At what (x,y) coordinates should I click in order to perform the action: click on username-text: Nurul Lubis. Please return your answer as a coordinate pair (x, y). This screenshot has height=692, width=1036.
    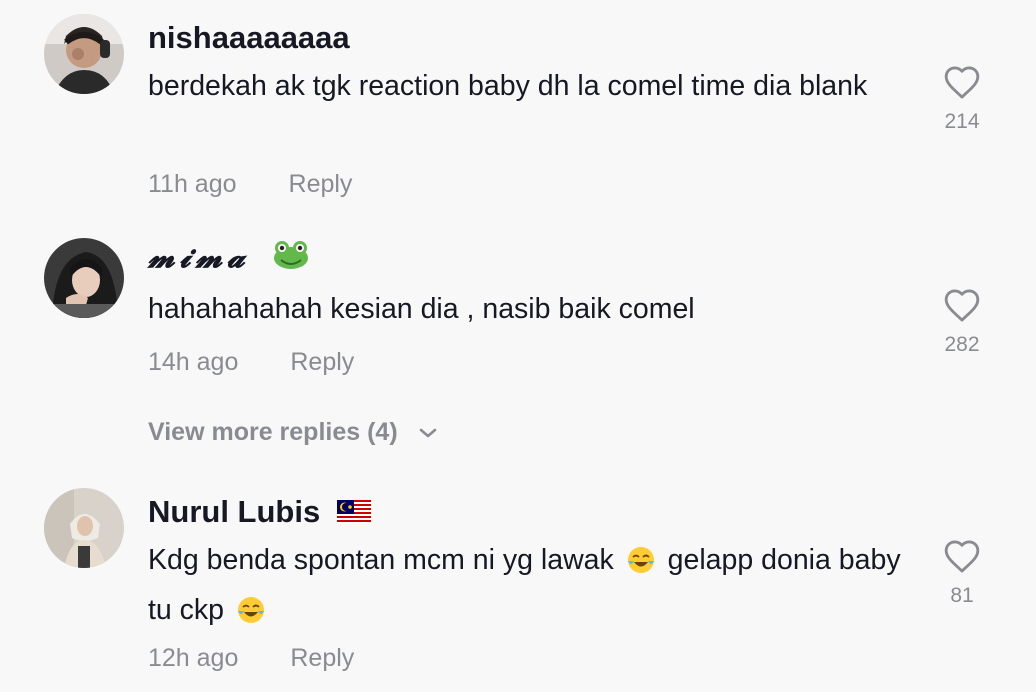
    Looking at the image, I should click on (234, 511).